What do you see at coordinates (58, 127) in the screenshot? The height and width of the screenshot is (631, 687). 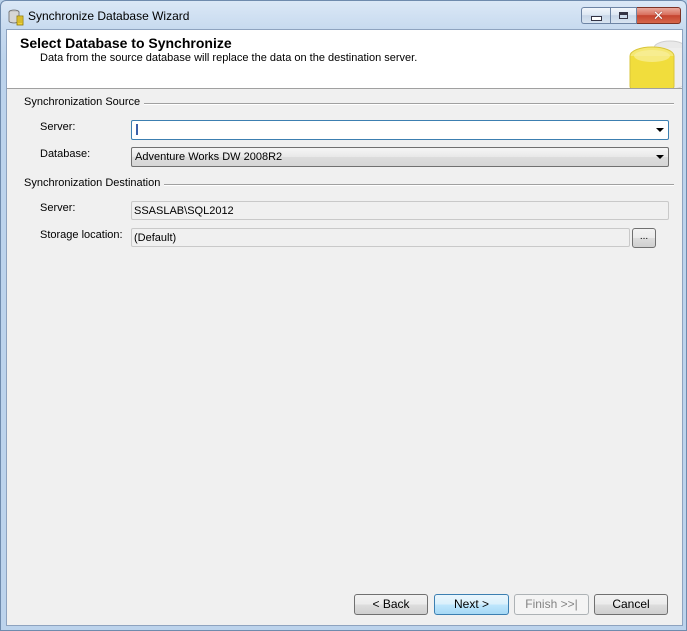 I see `source-server-label: Server:` at bounding box center [58, 127].